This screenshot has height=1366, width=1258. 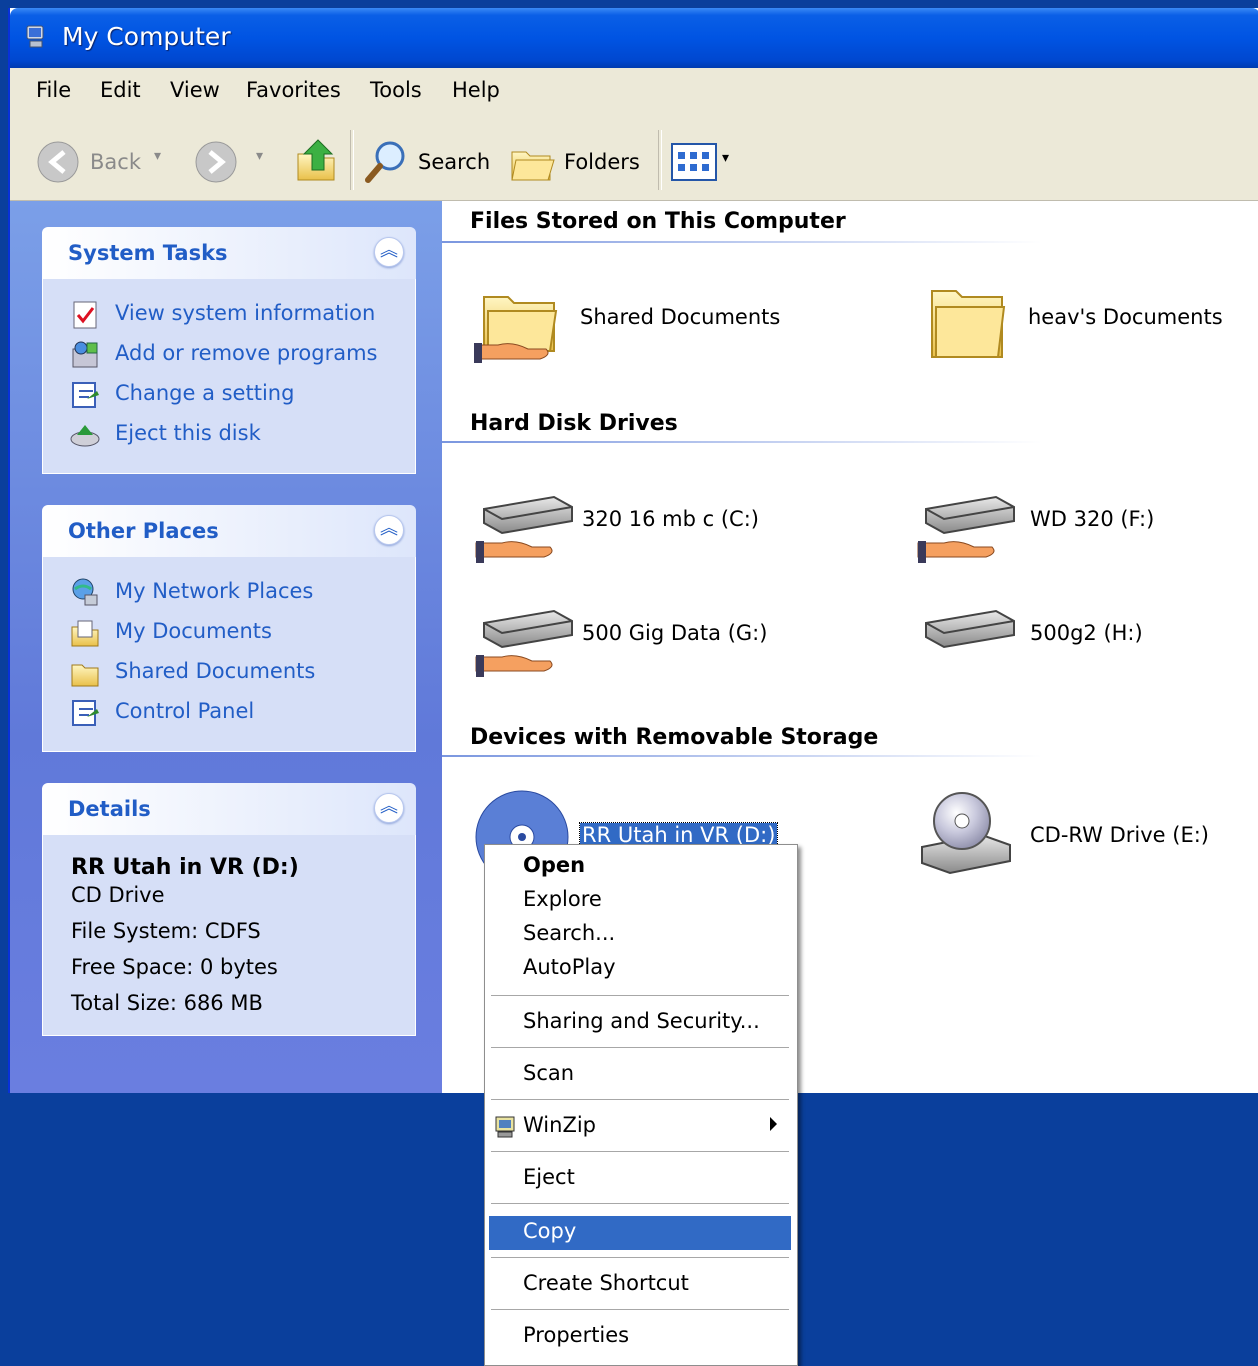 I want to click on system-tasks-header: System Tasks ︽, so click(x=229, y=253).